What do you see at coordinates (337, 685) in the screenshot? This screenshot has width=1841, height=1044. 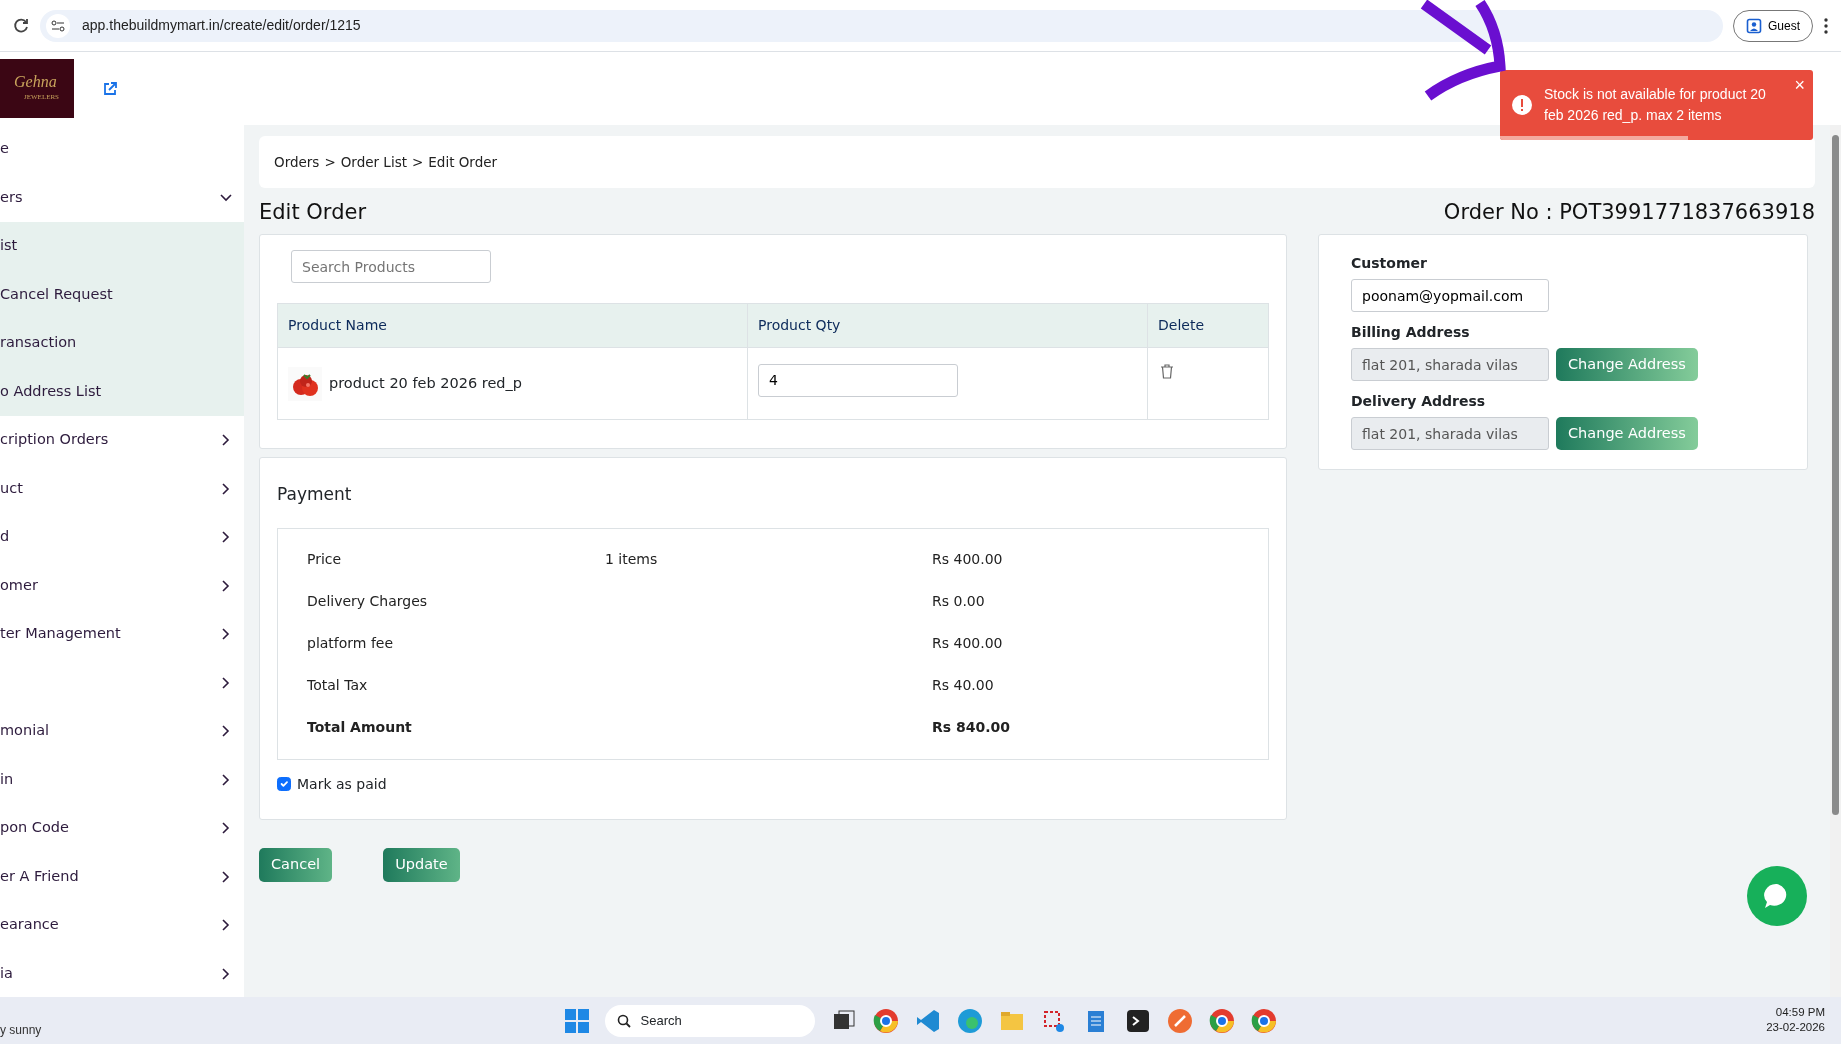 I see `payment-label: Total Tax` at bounding box center [337, 685].